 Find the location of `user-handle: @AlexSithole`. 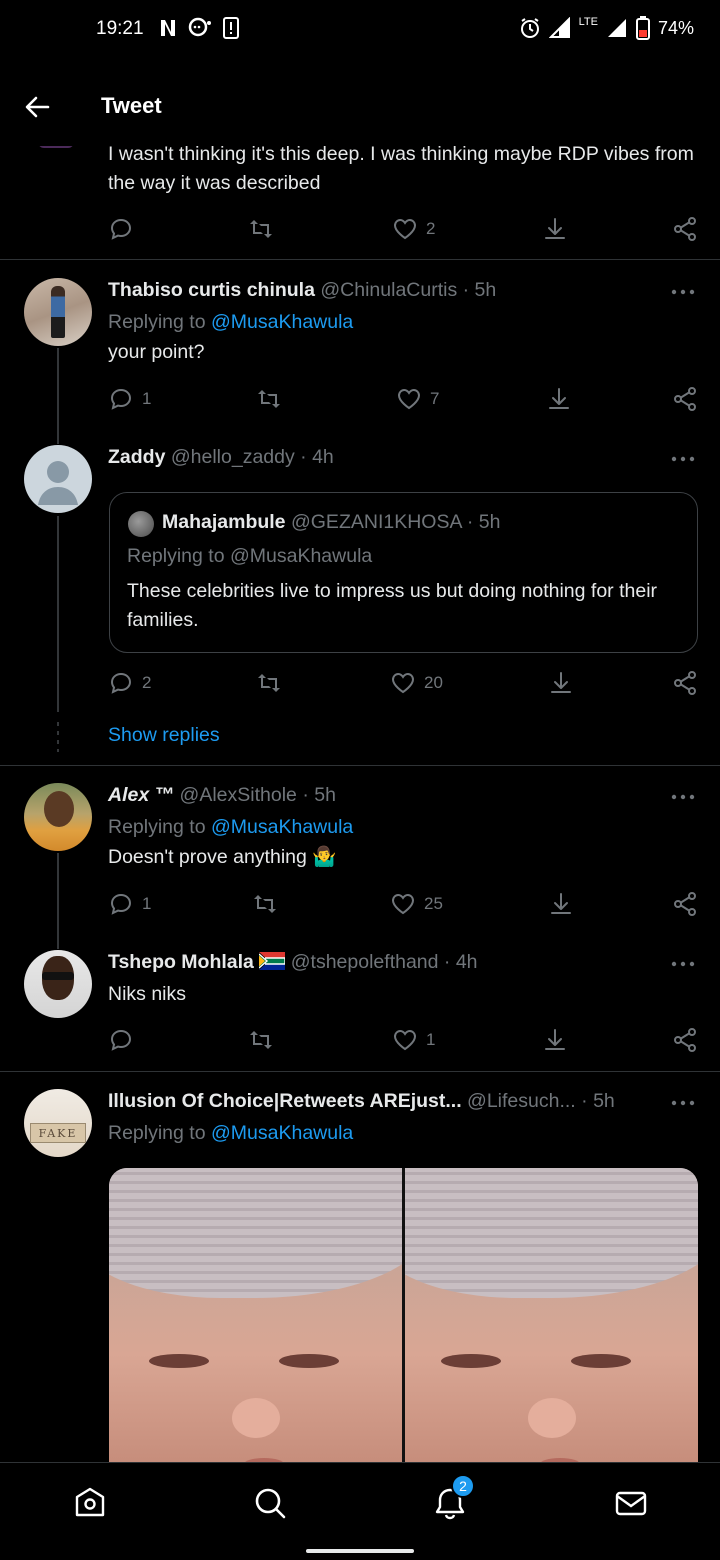

user-handle: @AlexSithole is located at coordinates (238, 795).